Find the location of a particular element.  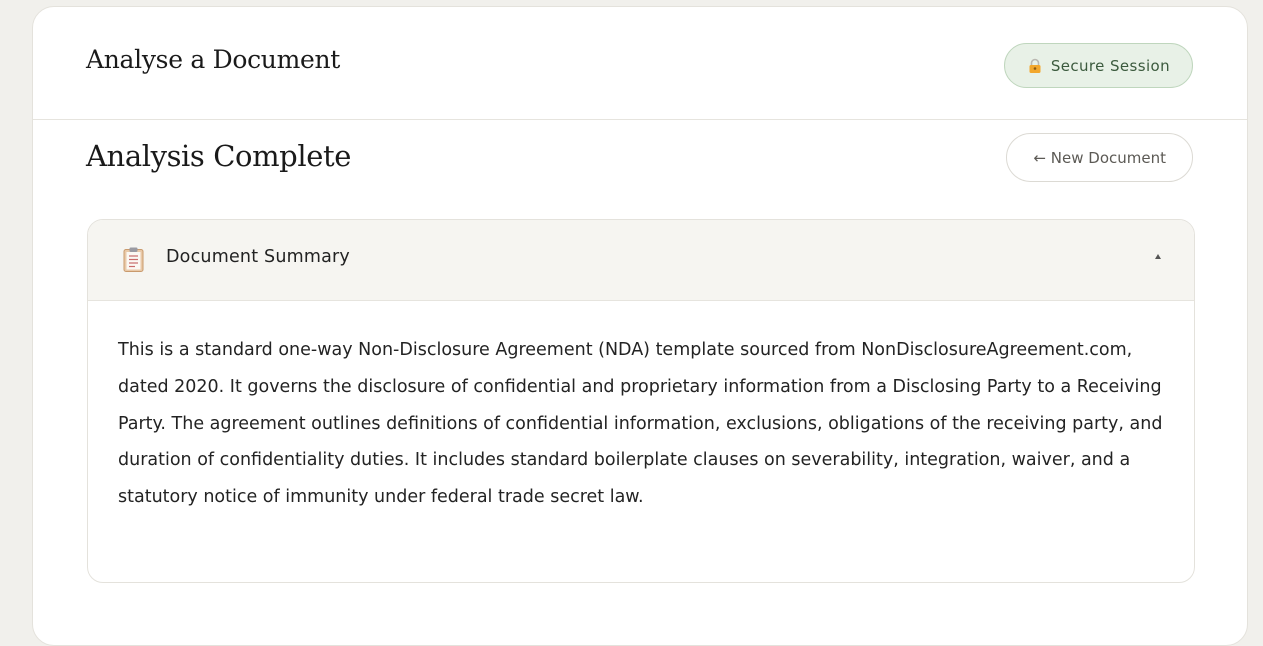

page-title: Analyse a Document is located at coordinates (213, 59).